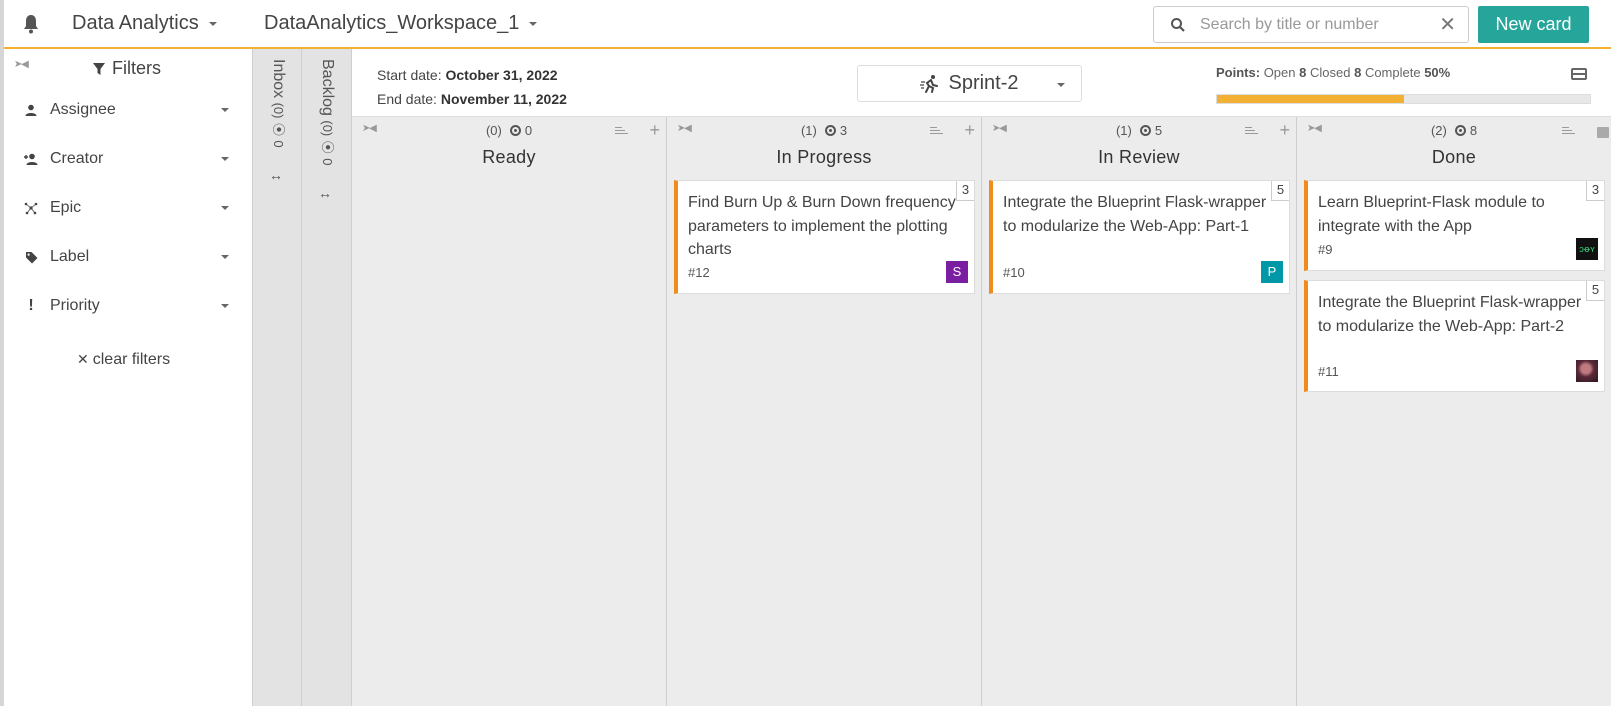 Image resolution: width=1611 pixels, height=706 pixels. What do you see at coordinates (31, 305) in the screenshot?
I see `exclamation-icon: !` at bounding box center [31, 305].